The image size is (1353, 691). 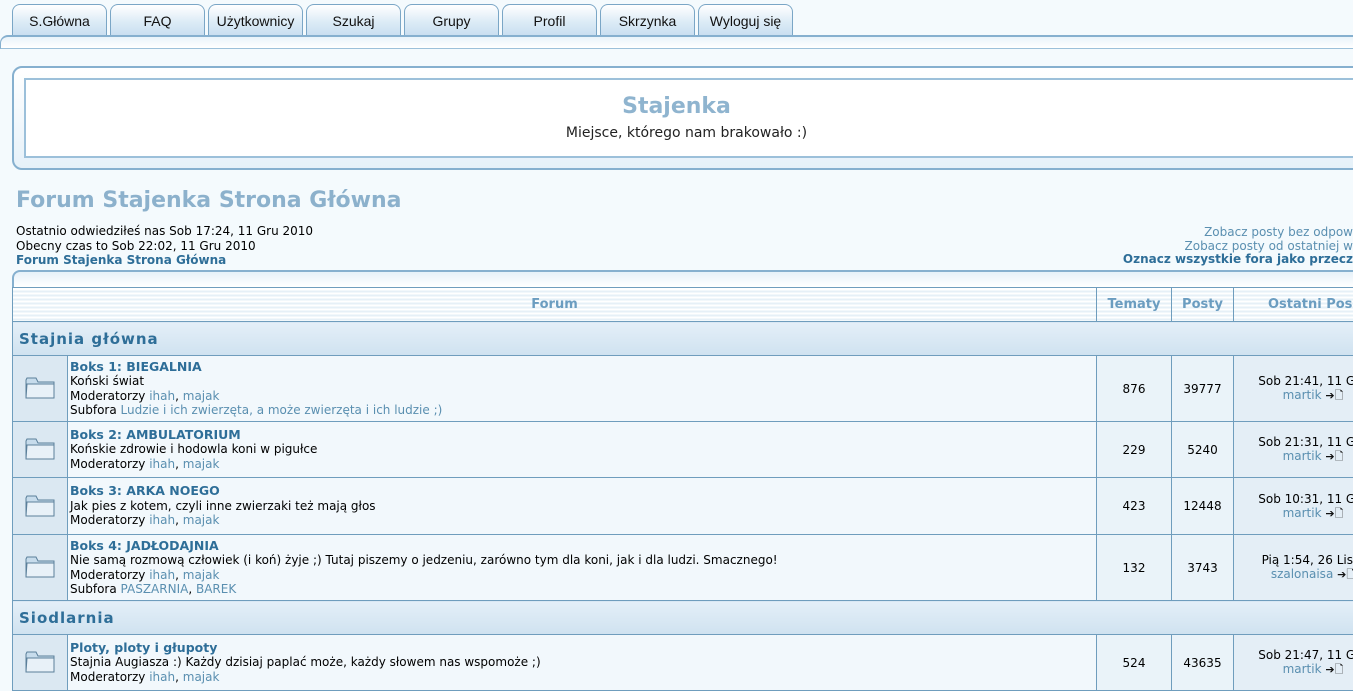 I want to click on current-time-text: Obecny czas to Sob 22:02, 11 Gru 2010, so click(x=164, y=246).